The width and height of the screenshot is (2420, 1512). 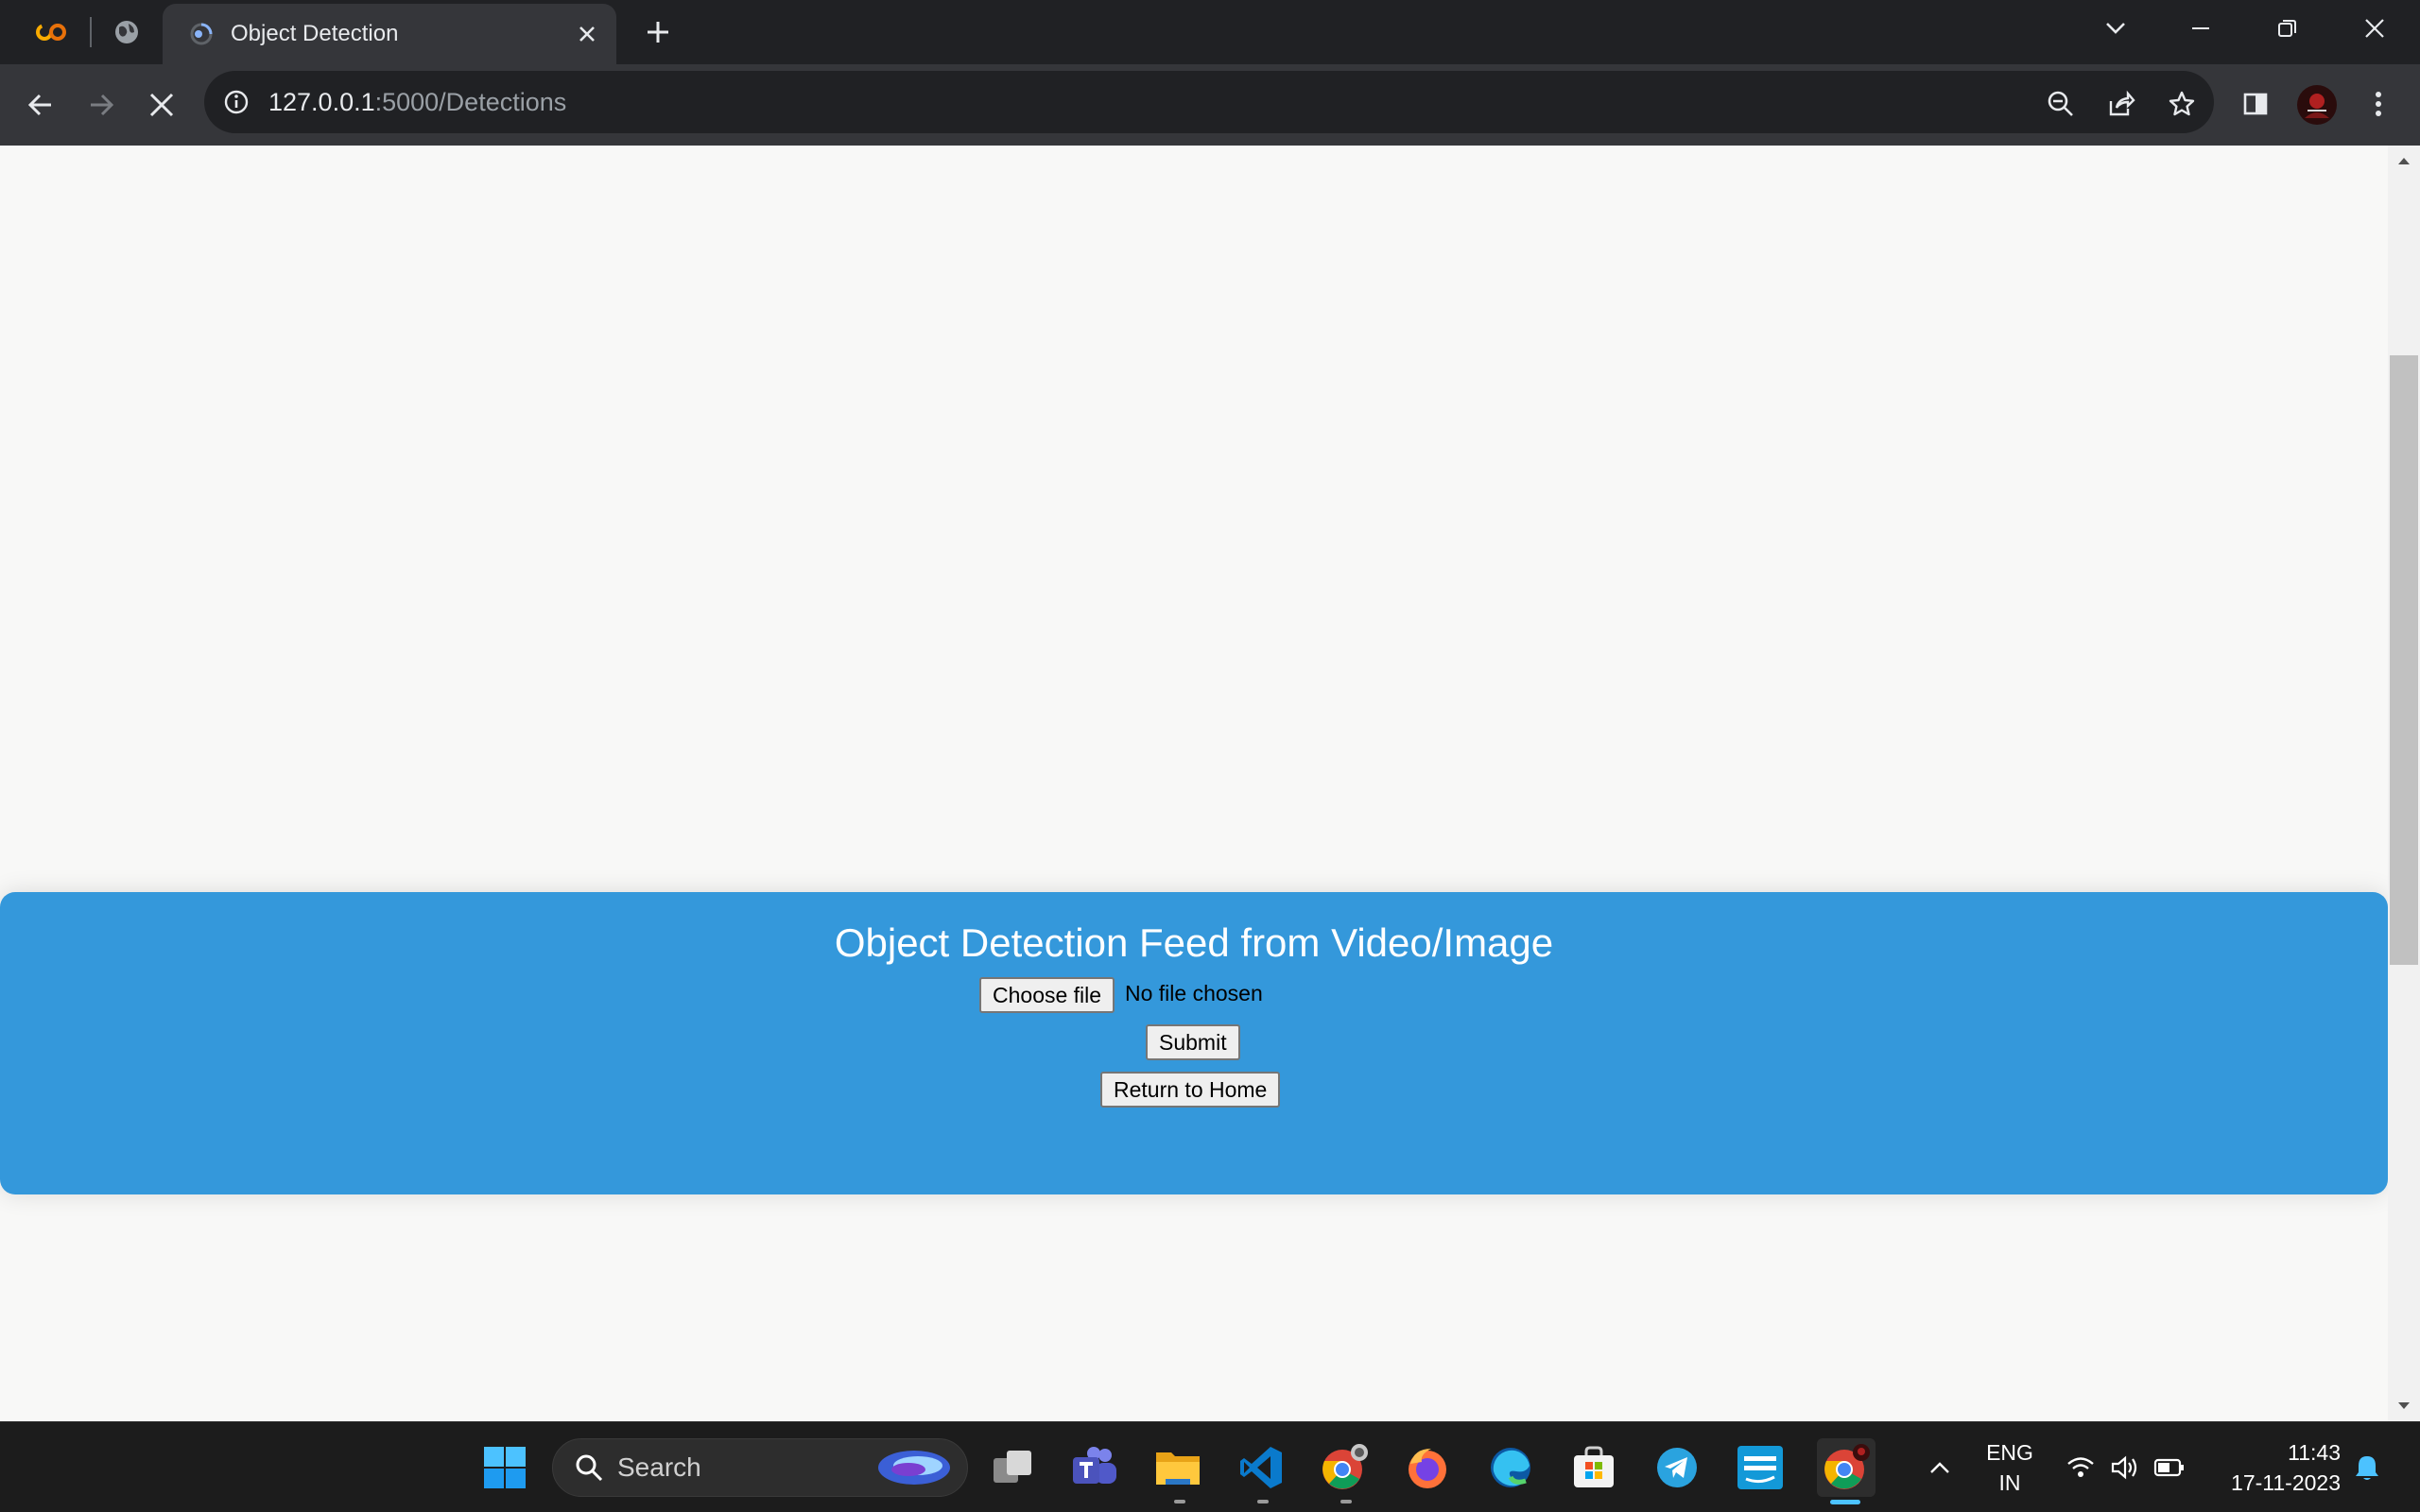 I want to click on chevron-up-icon, so click(x=1940, y=1467).